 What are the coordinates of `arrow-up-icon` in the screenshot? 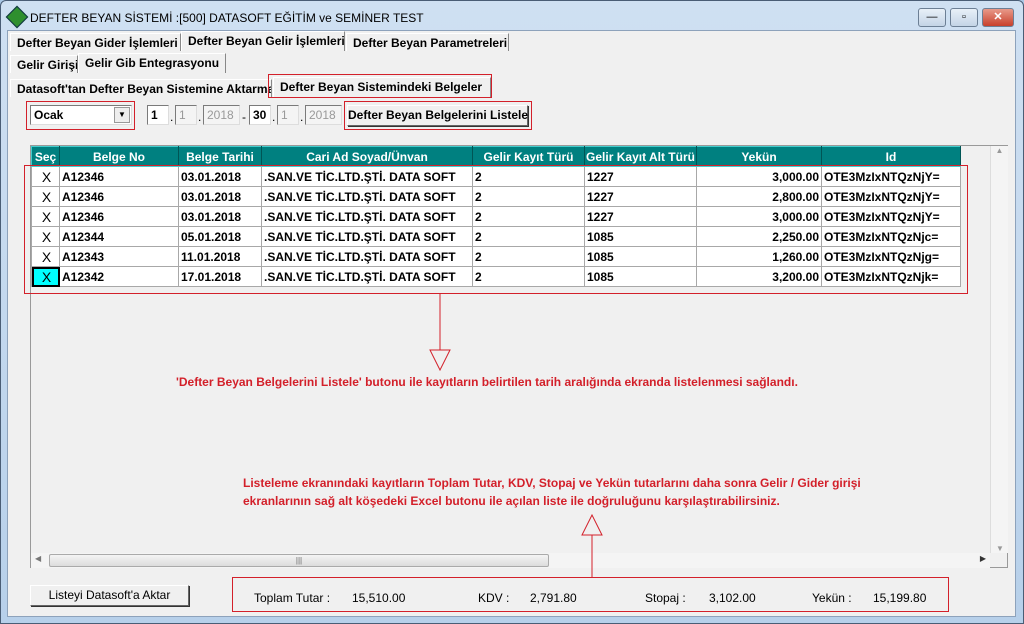 It's located at (592, 524).